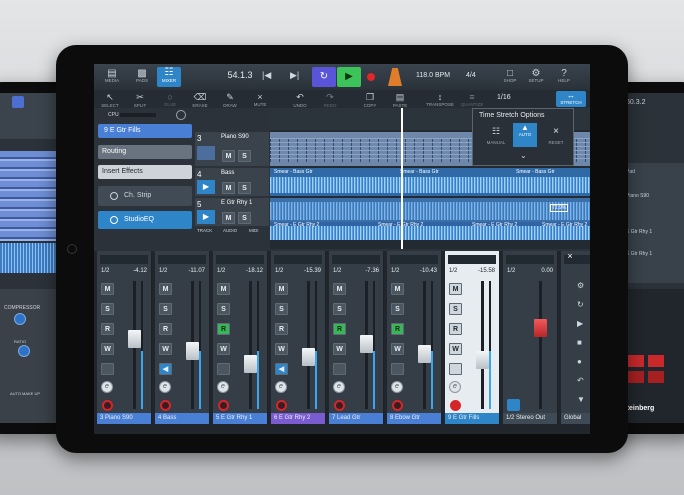 This screenshot has height=495, width=684. What do you see at coordinates (181, 115) in the screenshot?
I see `info-icon` at bounding box center [181, 115].